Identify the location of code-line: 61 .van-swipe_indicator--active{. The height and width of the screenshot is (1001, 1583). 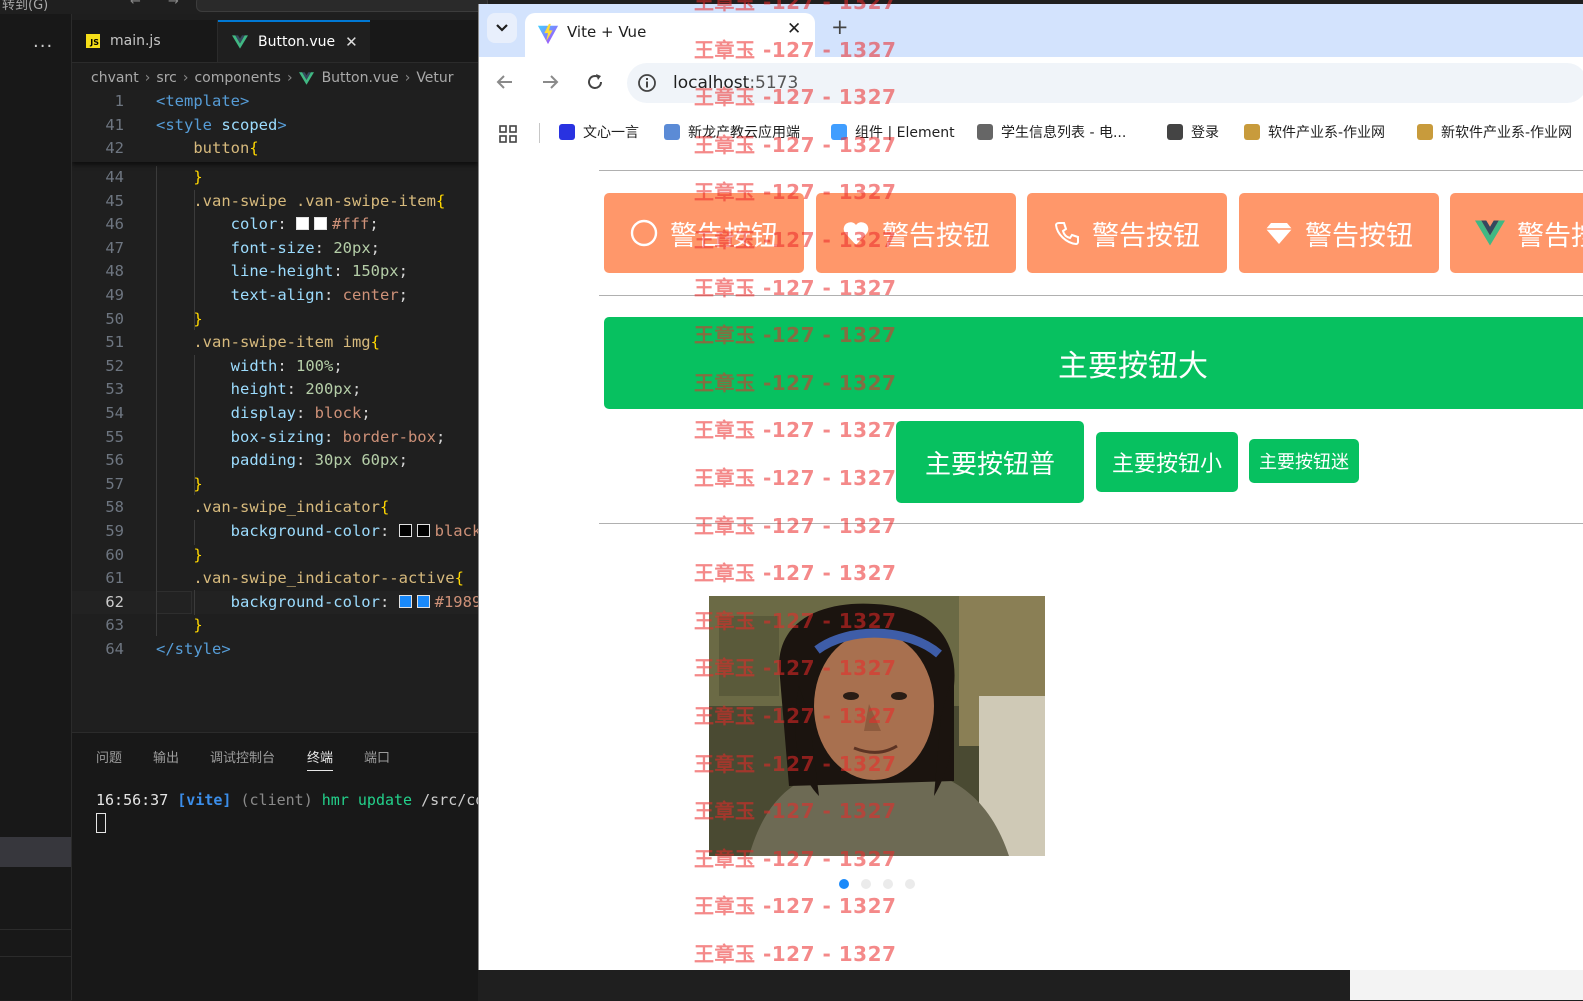
(275, 578).